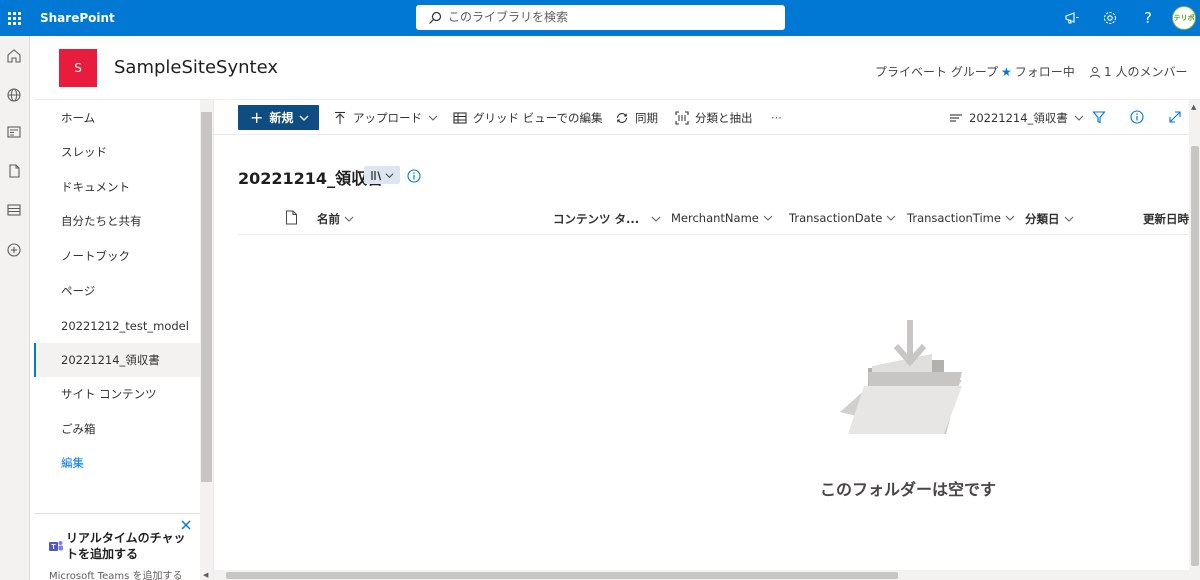 The height and width of the screenshot is (580, 1200). Describe the element at coordinates (776, 117) in the screenshot. I see `more-button: ···` at that location.